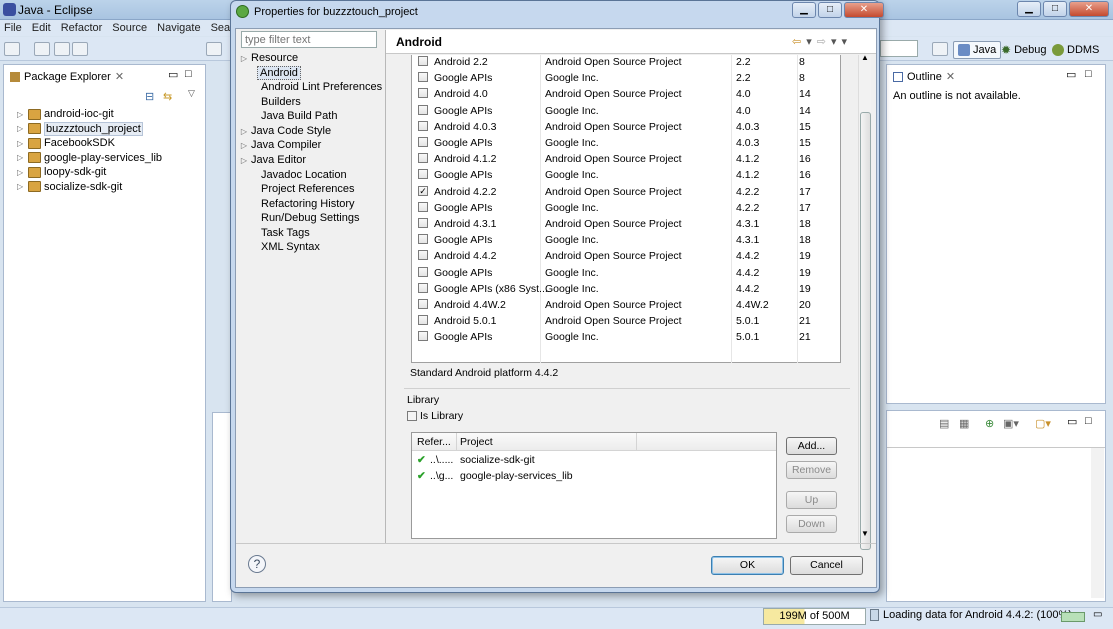 The image size is (1113, 629). I want to click on perspective-debug: ✹ Debug, so click(1023, 50).